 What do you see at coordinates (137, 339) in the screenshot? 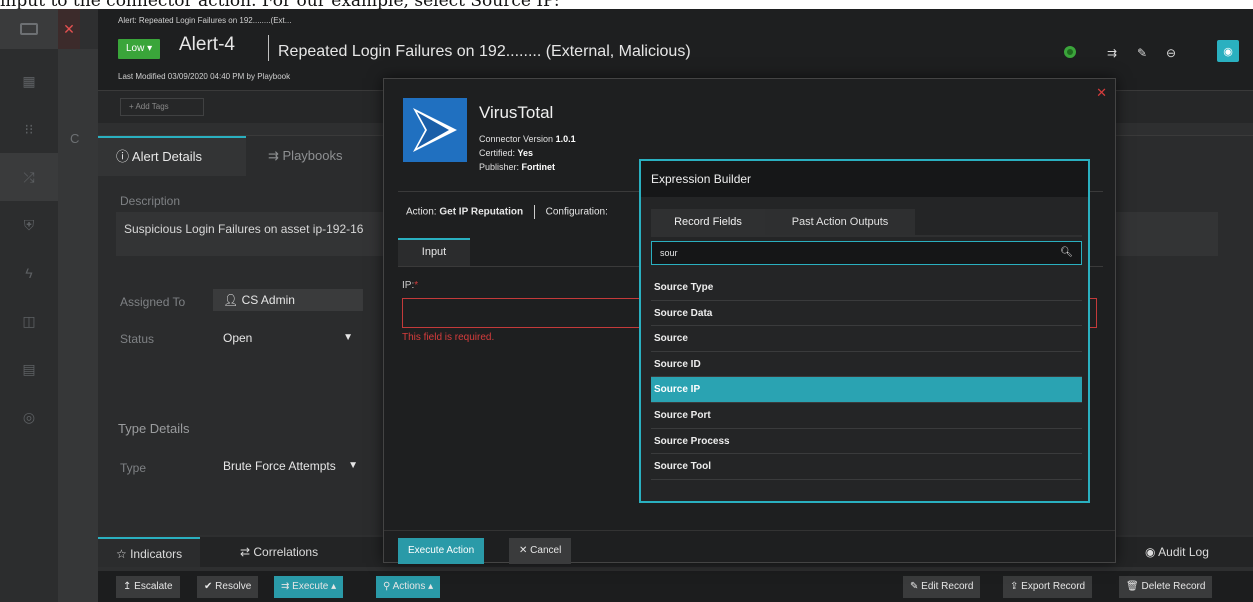
I see `status-label: Status` at bounding box center [137, 339].